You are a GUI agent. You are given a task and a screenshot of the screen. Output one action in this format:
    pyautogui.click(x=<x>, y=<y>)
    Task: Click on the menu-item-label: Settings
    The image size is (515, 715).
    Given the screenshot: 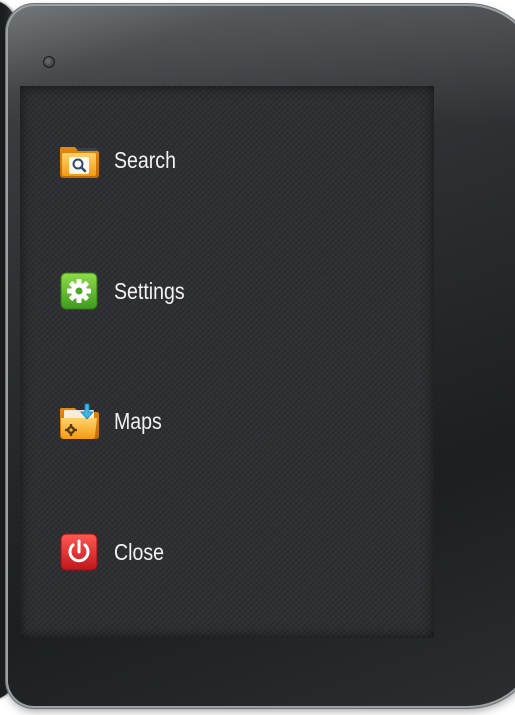 What is the action you would take?
    pyautogui.click(x=149, y=290)
    